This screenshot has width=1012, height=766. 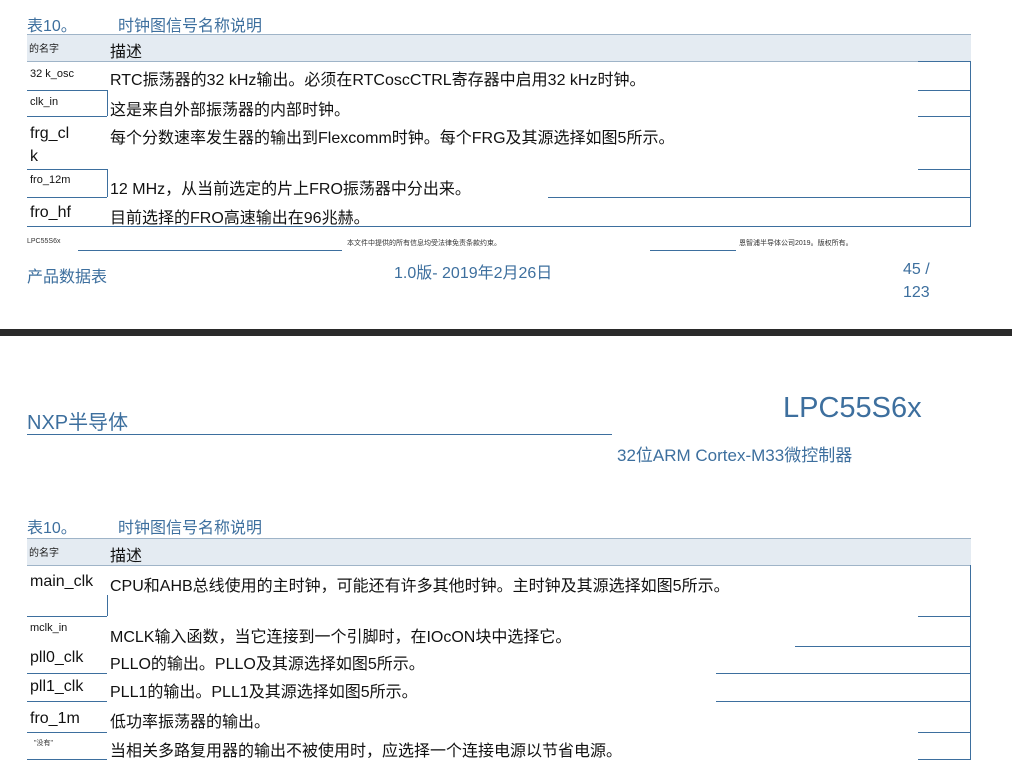 What do you see at coordinates (267, 664) in the screenshot?
I see `table-row-desc: PLLO的输出。PLLO及其源选择如图5所示。` at bounding box center [267, 664].